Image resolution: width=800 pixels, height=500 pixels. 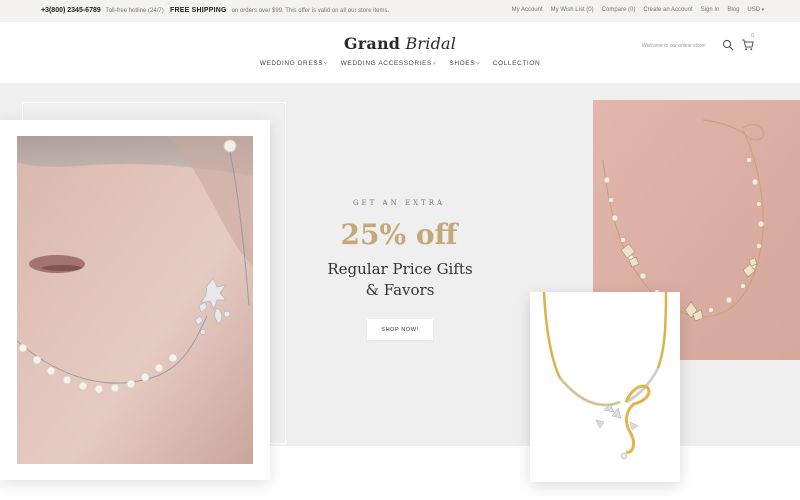 I want to click on currency-select: USD, so click(x=755, y=10).